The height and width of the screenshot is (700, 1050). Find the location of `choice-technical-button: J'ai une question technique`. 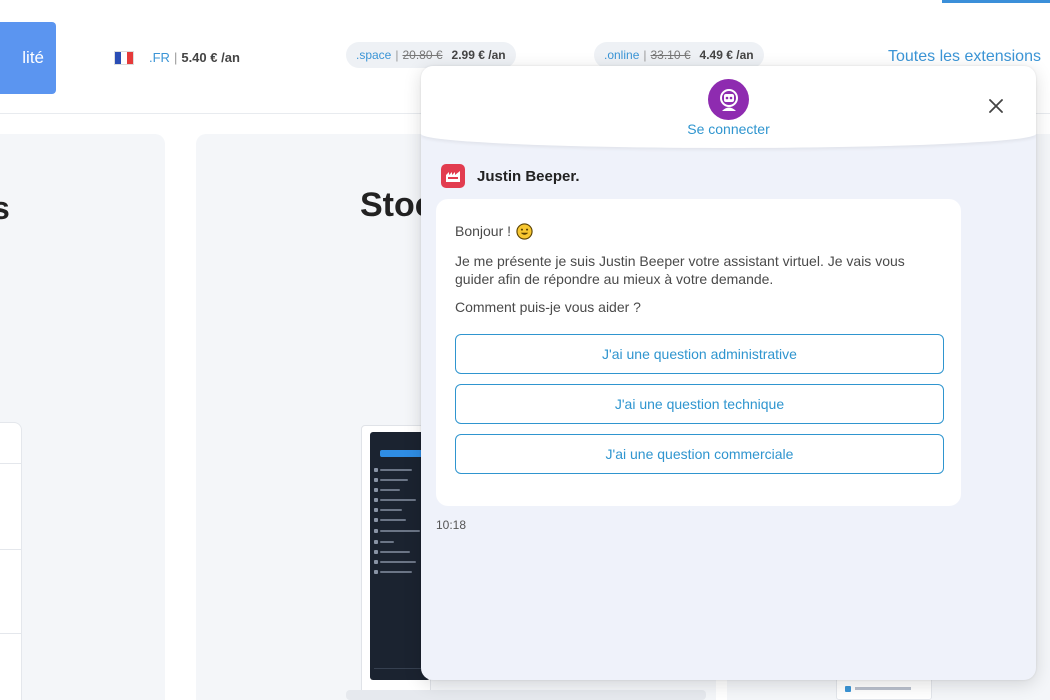

choice-technical-button: J'ai une question technique is located at coordinates (699, 404).